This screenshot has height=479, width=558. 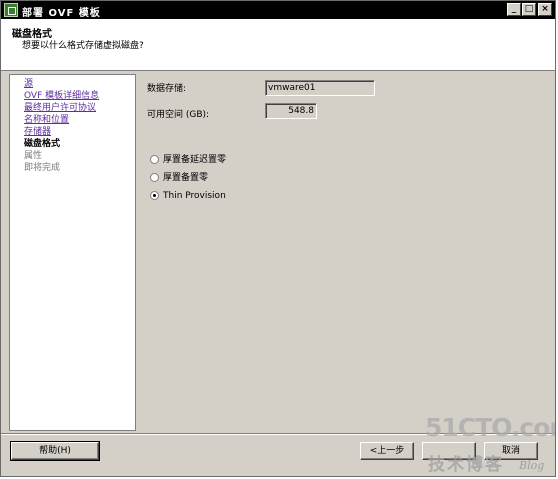 I want to click on radio-label: Thin Provision, so click(x=194, y=196).